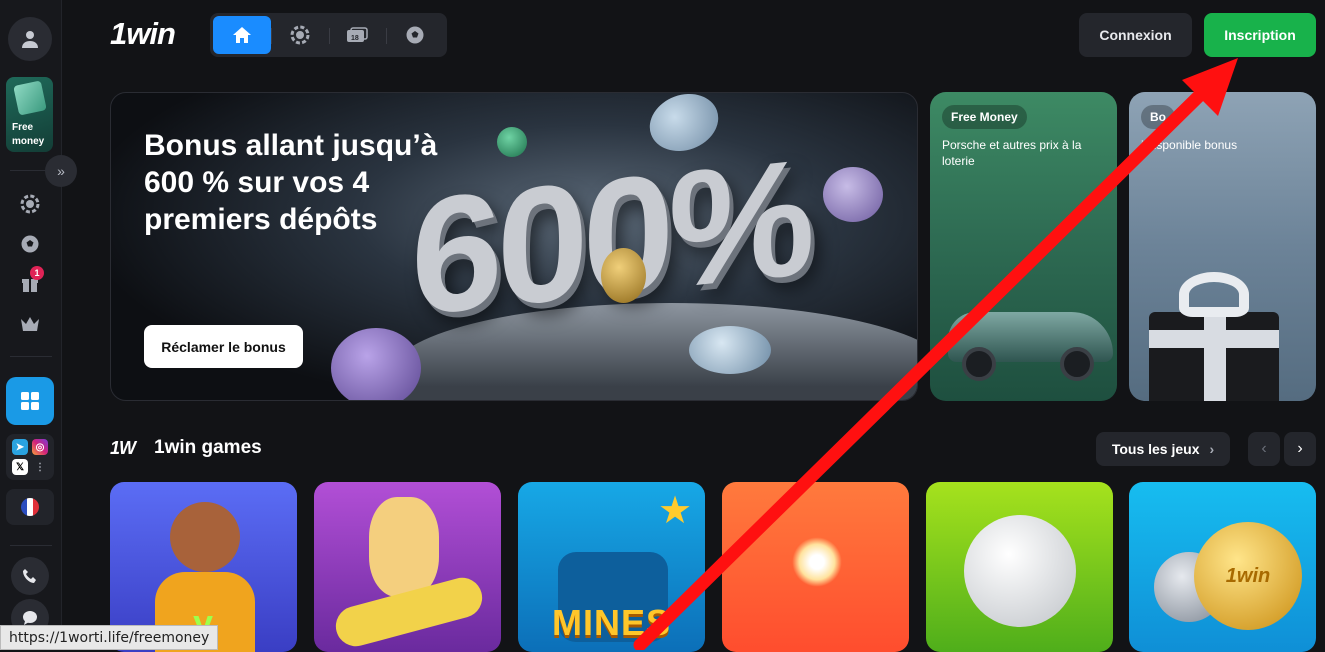  I want to click on game-card-mines: ★ MINES, so click(611, 567).